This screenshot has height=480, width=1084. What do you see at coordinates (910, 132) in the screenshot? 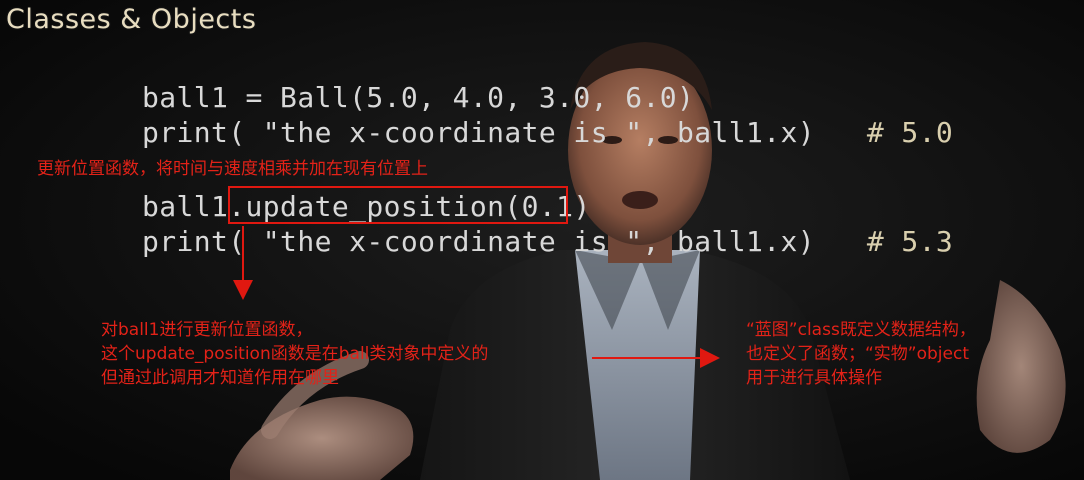
I see `code-comment: # 5.0` at bounding box center [910, 132].